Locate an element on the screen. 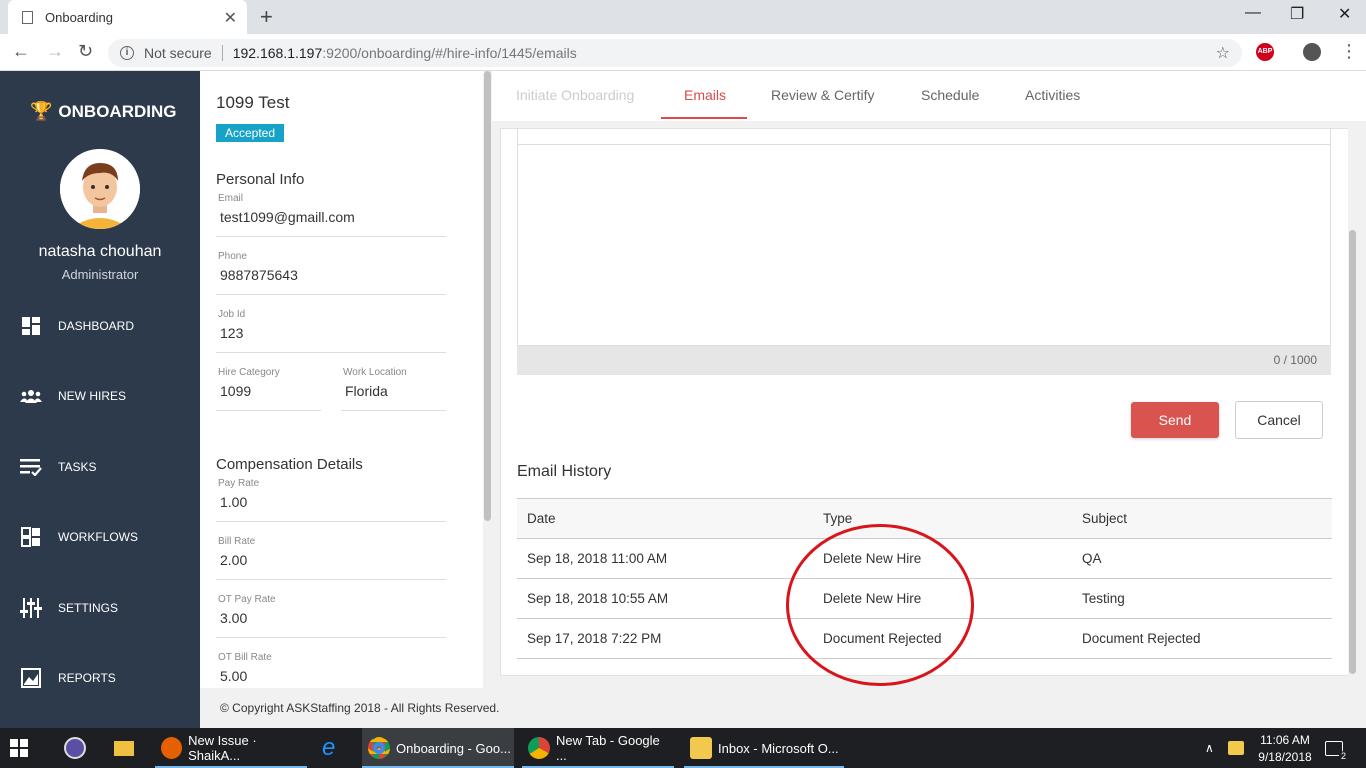 The width and height of the screenshot is (1366, 768). nav-label: TASKS is located at coordinates (77, 467).